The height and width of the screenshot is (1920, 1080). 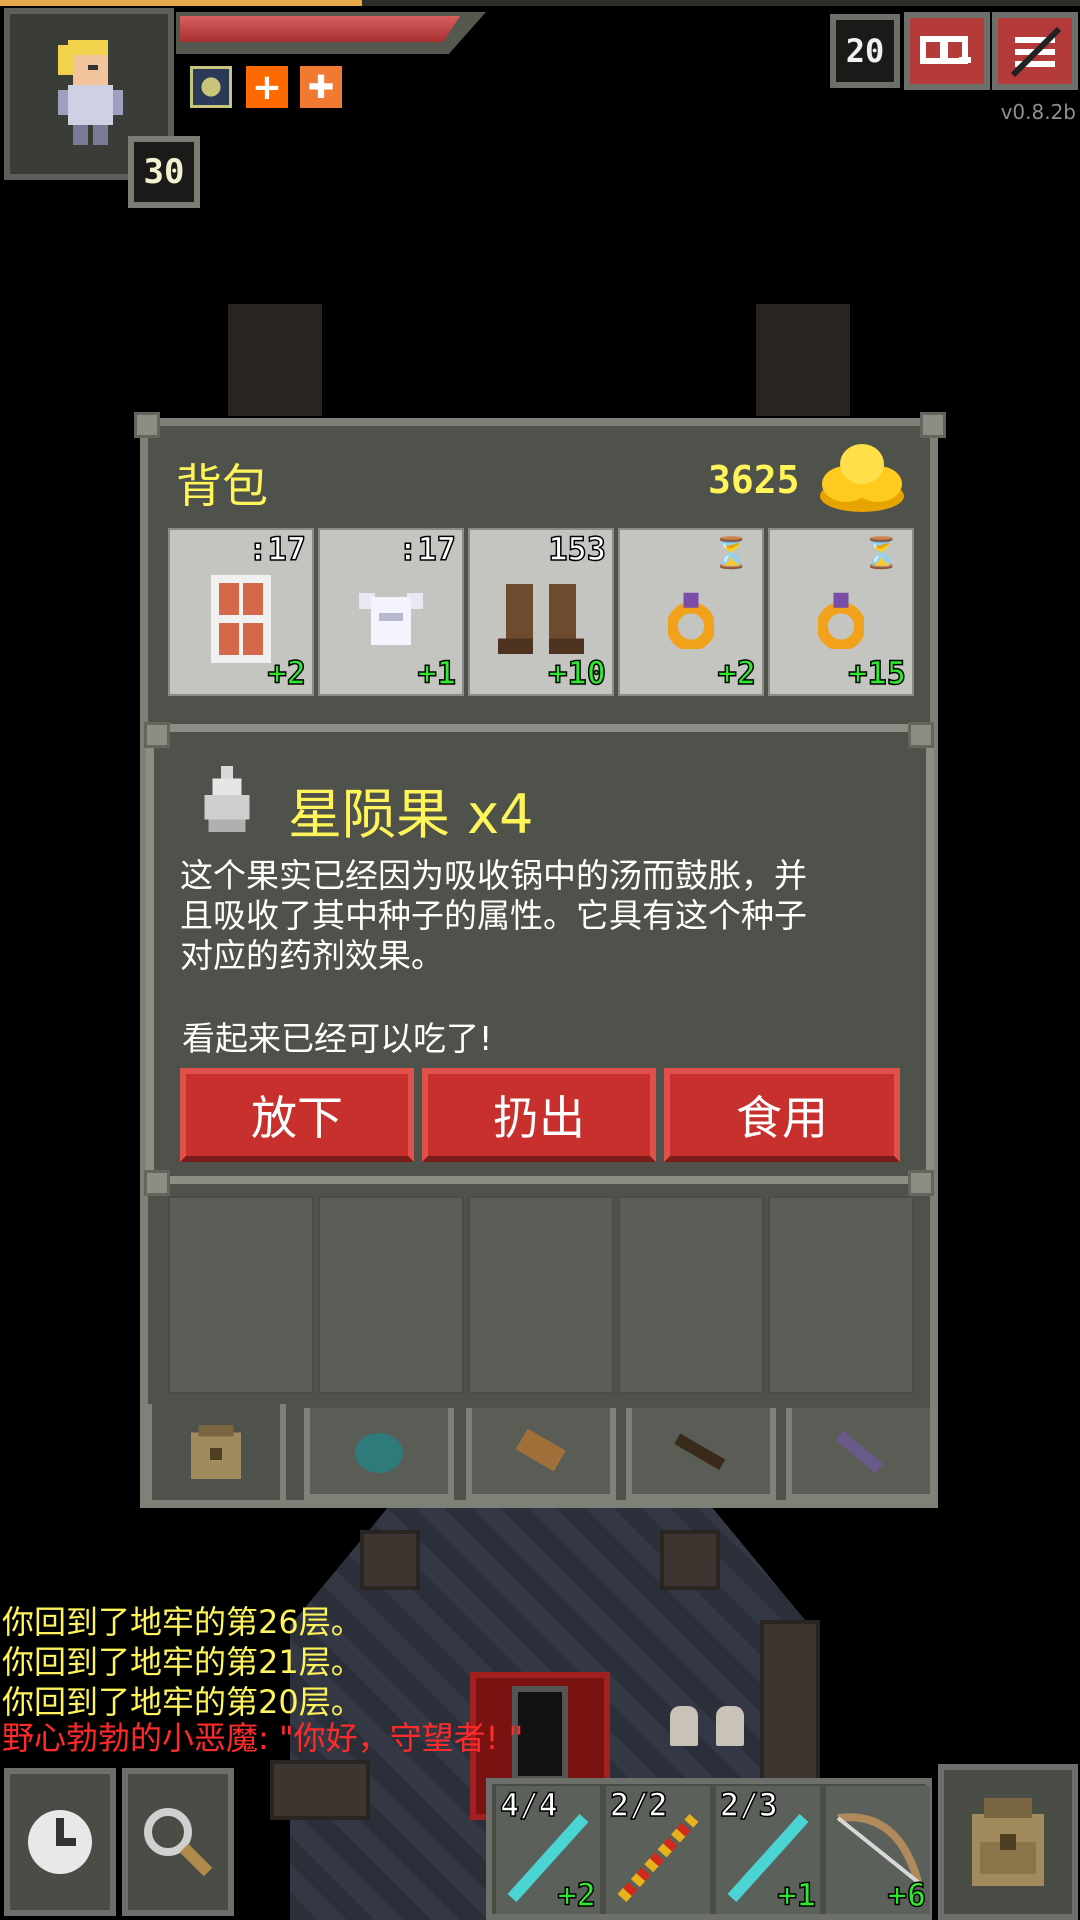 I want to click on backpack-title: 背包, so click(x=222, y=486).